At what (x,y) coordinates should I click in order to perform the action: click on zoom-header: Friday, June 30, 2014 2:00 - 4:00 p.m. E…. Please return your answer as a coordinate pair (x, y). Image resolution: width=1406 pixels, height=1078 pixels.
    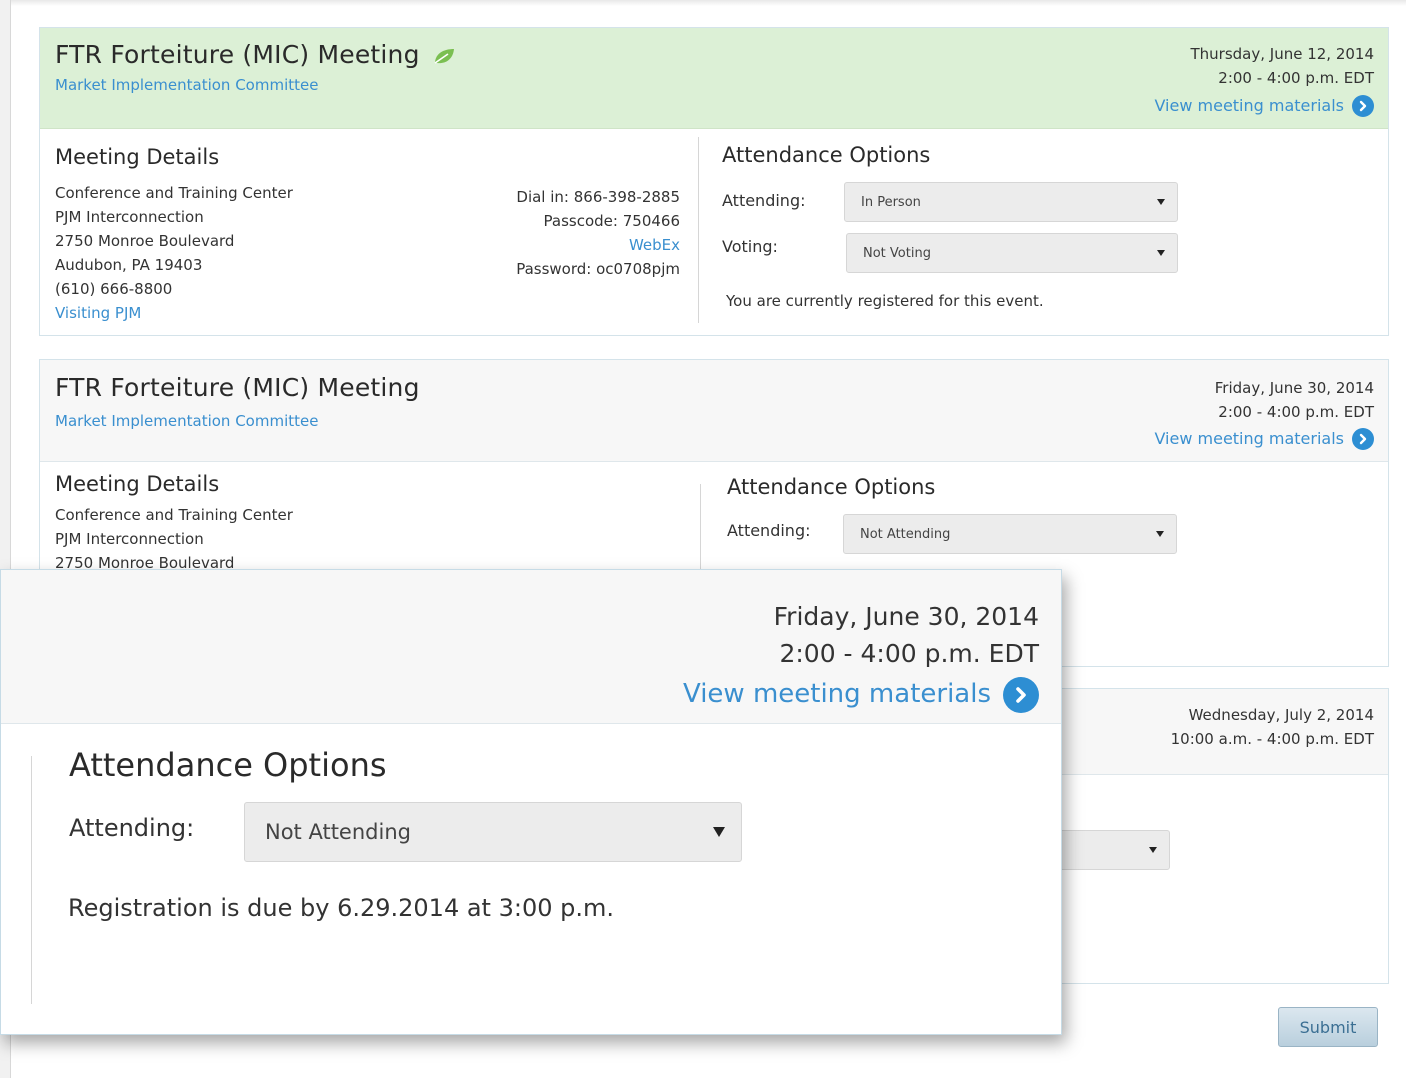
    Looking at the image, I should click on (531, 647).